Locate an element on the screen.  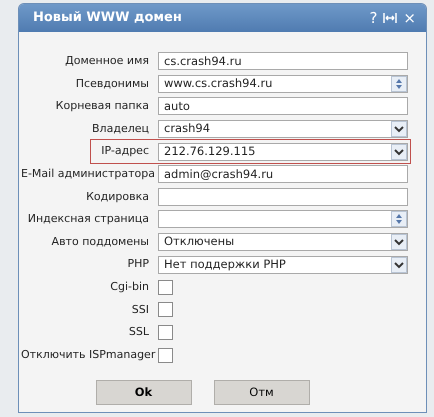
cancel-button: Отм is located at coordinates (262, 393).